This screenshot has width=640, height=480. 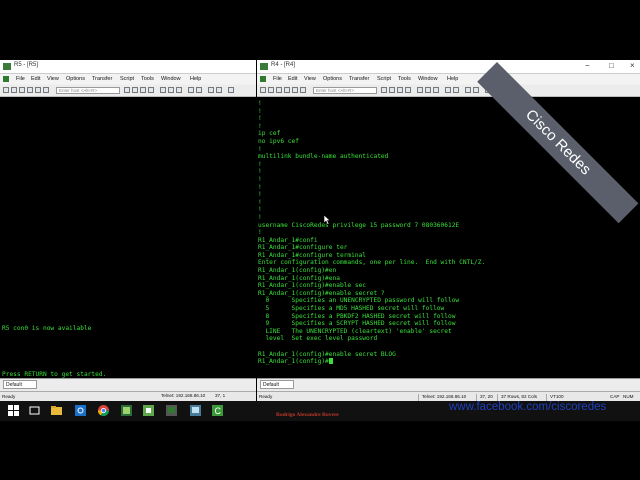 What do you see at coordinates (345, 90) in the screenshot?
I see `right-host-input: Enter host <Alt+R>` at bounding box center [345, 90].